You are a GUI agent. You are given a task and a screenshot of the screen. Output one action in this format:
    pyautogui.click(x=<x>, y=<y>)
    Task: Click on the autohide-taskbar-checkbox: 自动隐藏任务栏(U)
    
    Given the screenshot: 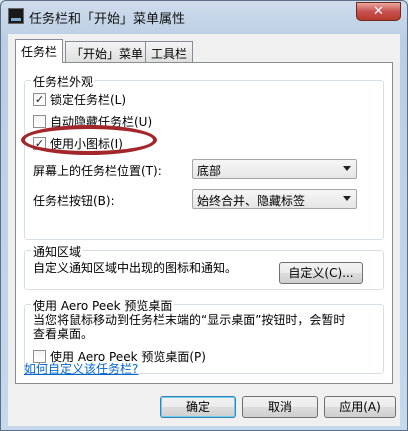 What is the action you would take?
    pyautogui.click(x=92, y=123)
    